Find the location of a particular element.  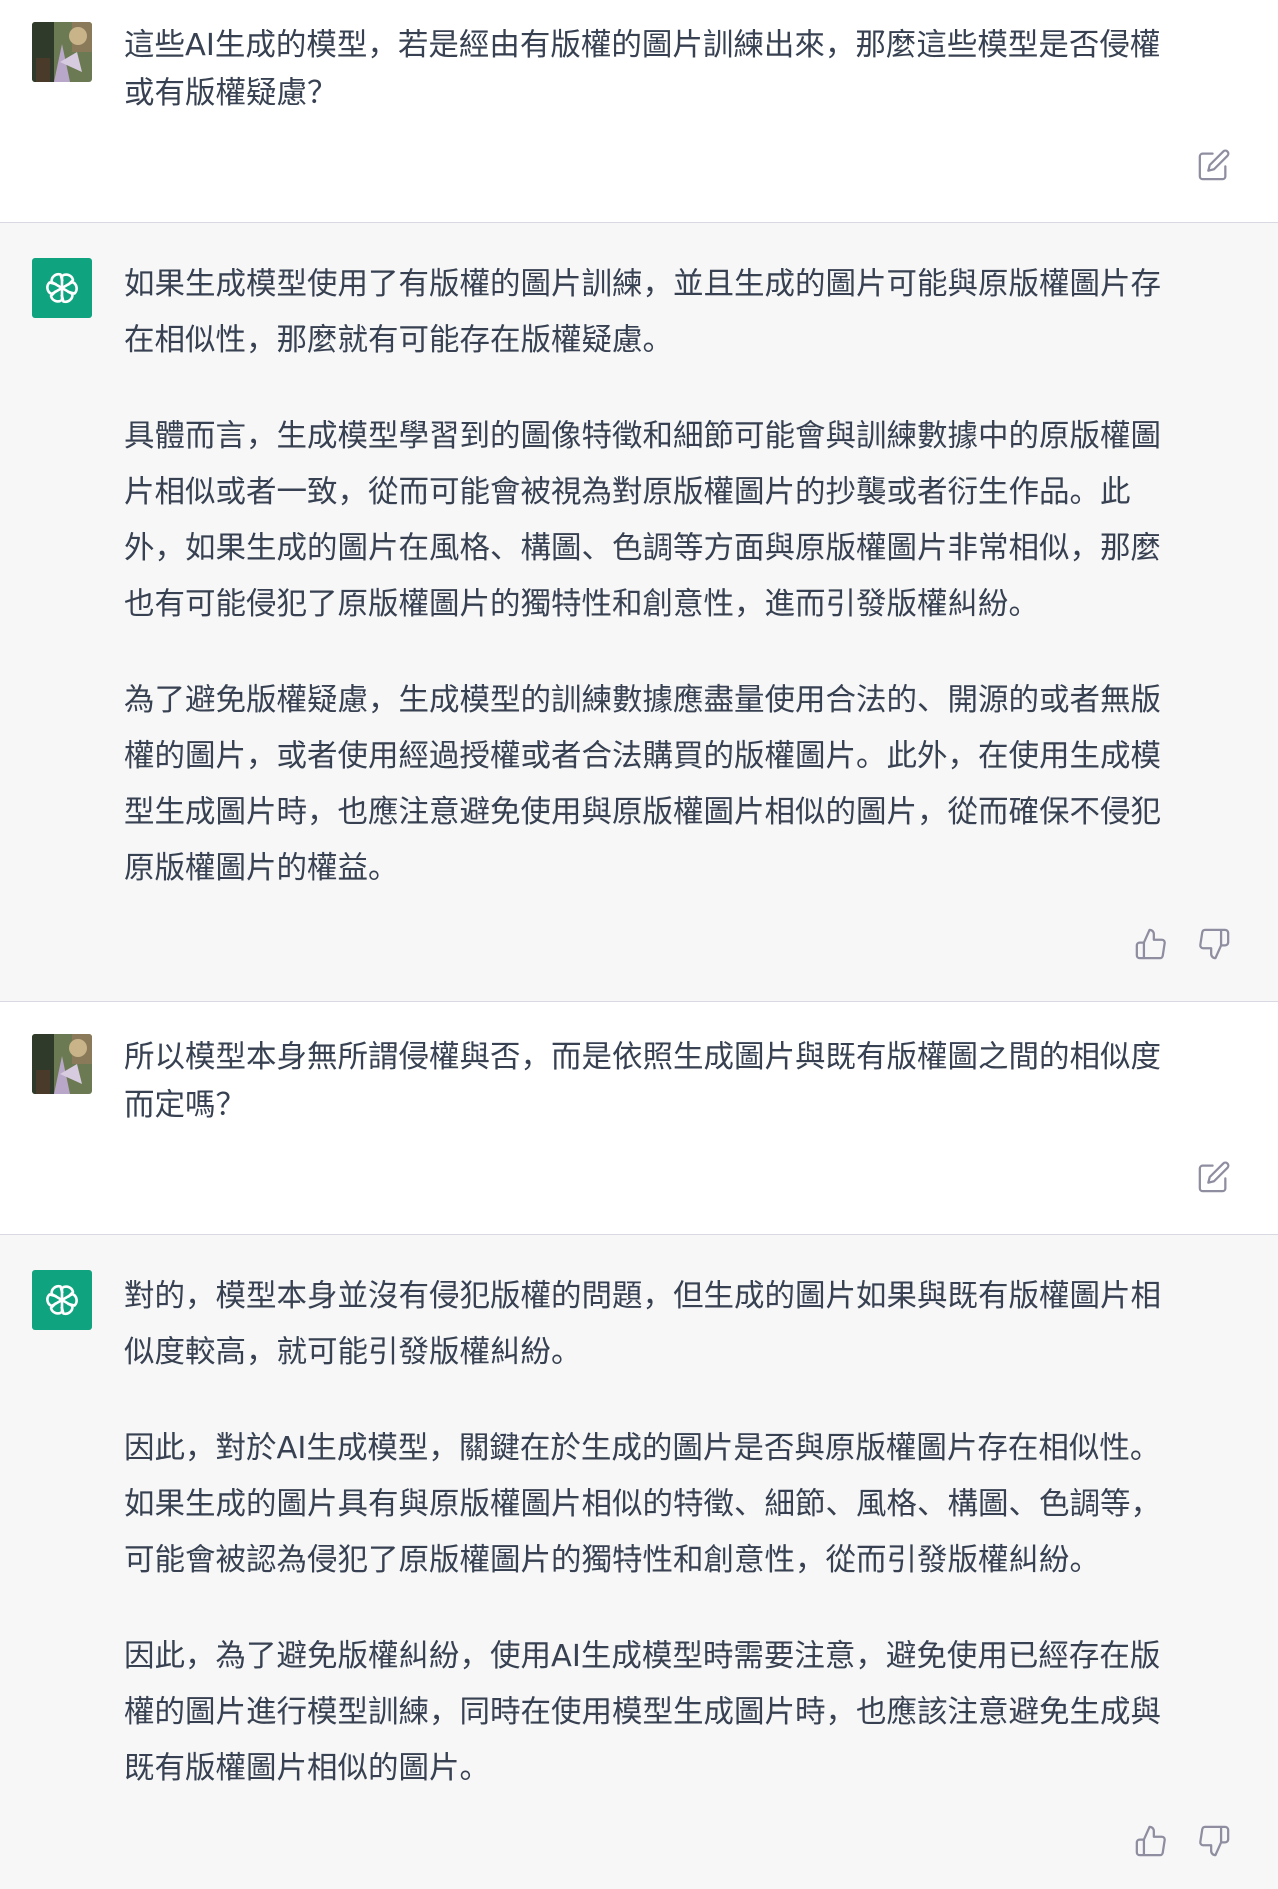

user-message-text: 所以模型本身無所謂侵權與否，而是依照生成圖片與既有版權圖之間的相似度 而定嗎？ is located at coordinates (679, 1082).